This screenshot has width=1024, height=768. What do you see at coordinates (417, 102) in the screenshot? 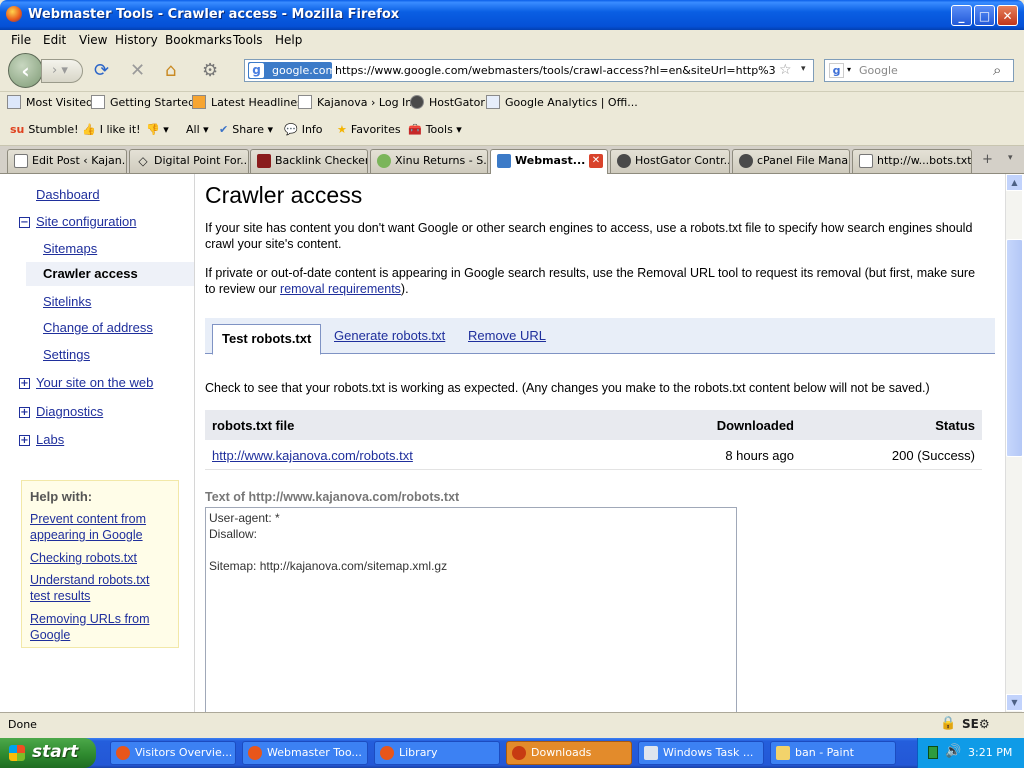
I see `hostgator-icon` at bounding box center [417, 102].